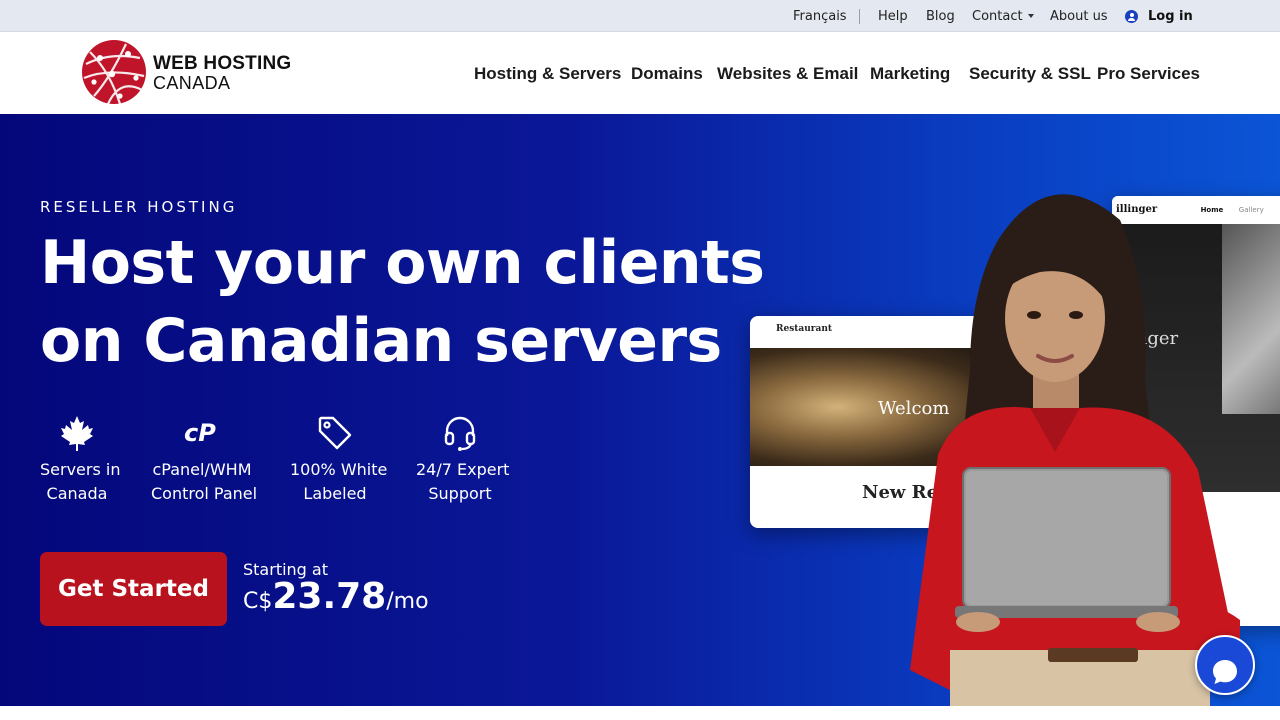 This screenshot has height=720, width=1280. I want to click on contact-dropdown: Contact, so click(1003, 16).